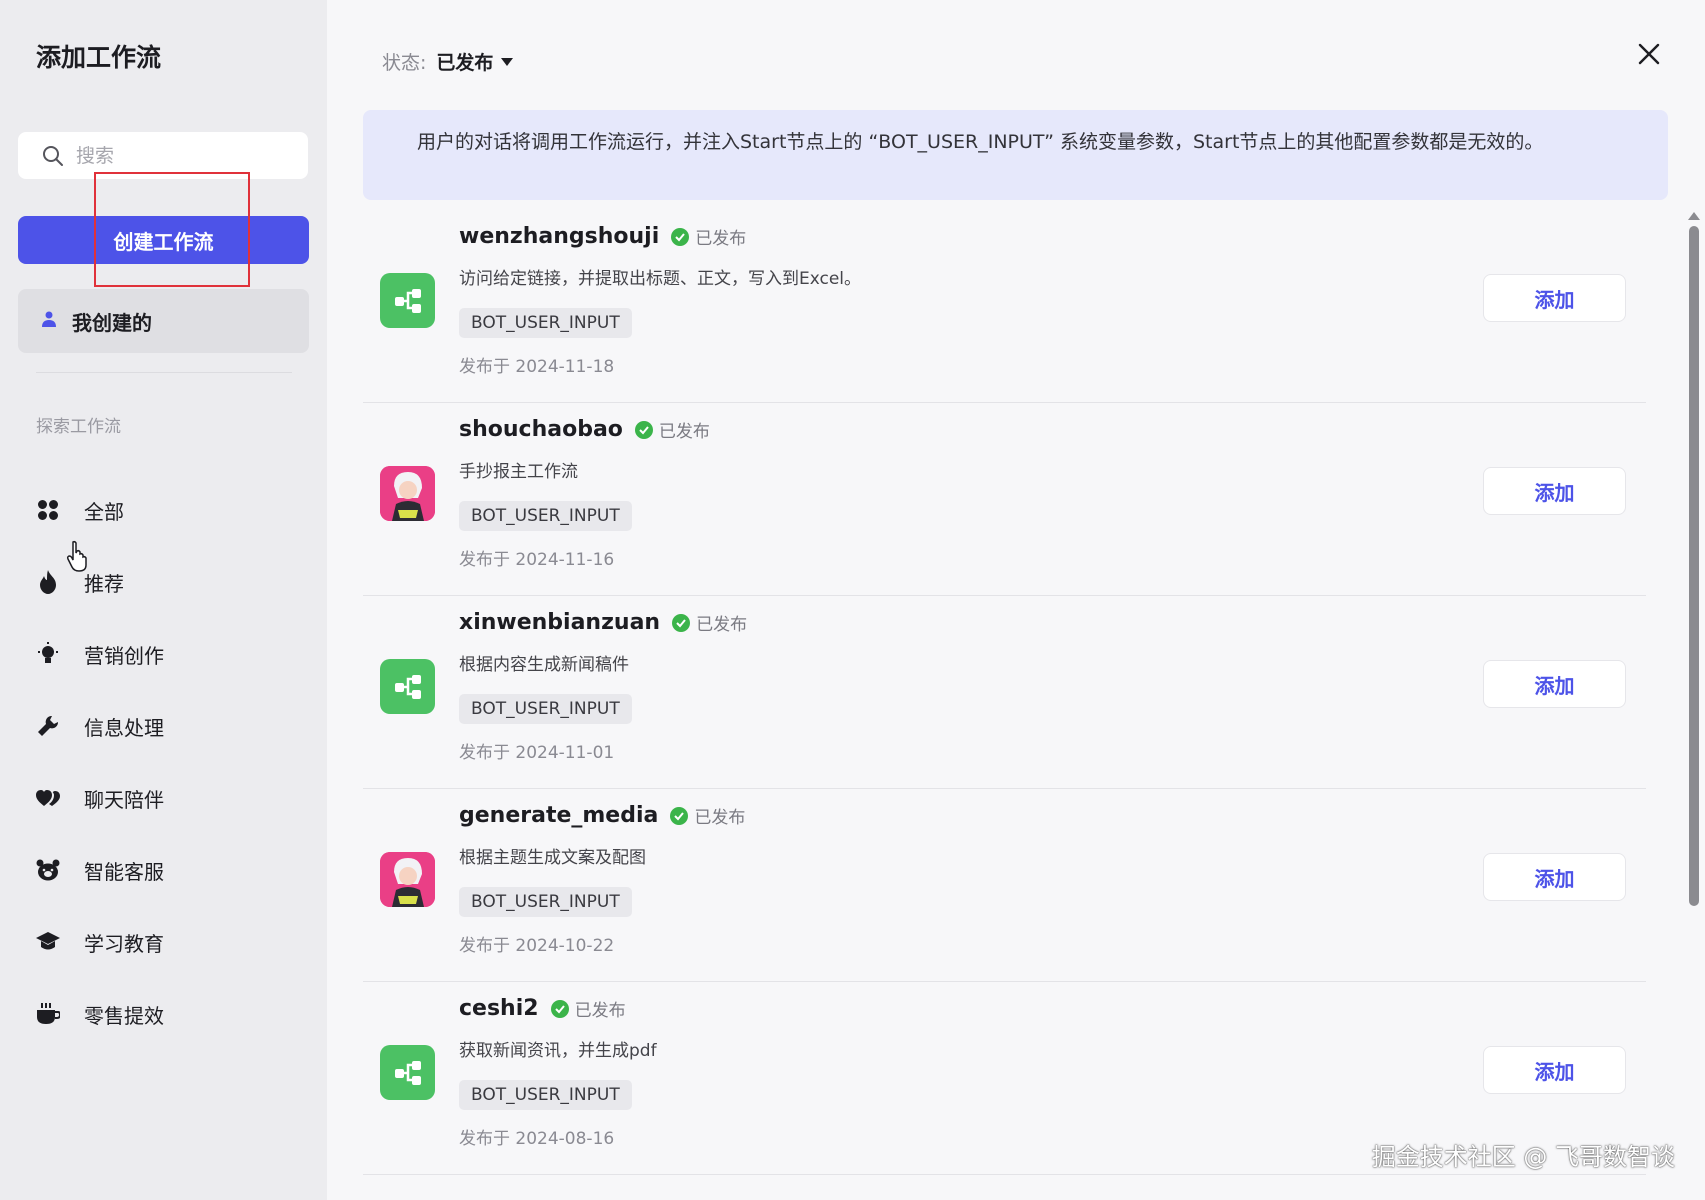 The image size is (1705, 1200). I want to click on status-filter: 状态: 已发布, so click(448, 61).